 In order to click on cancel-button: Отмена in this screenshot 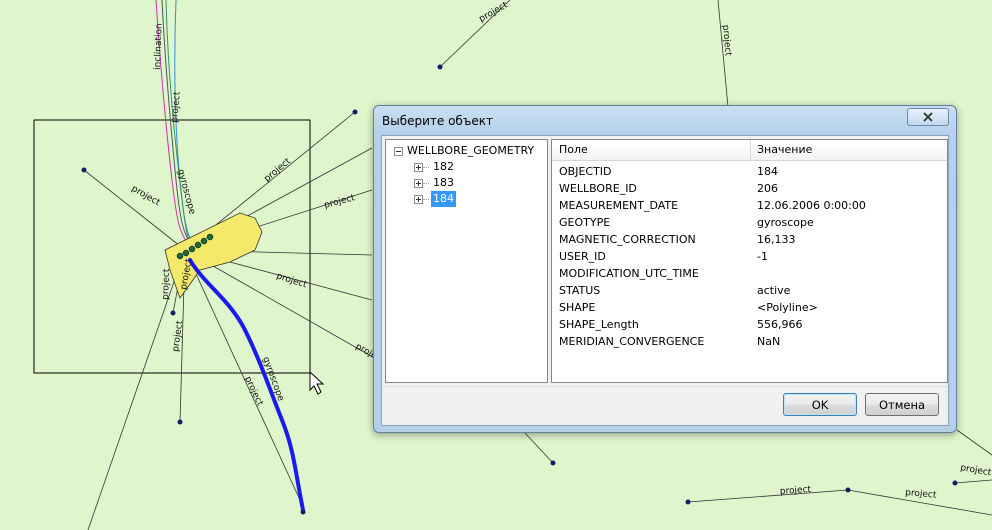, I will do `click(902, 404)`.